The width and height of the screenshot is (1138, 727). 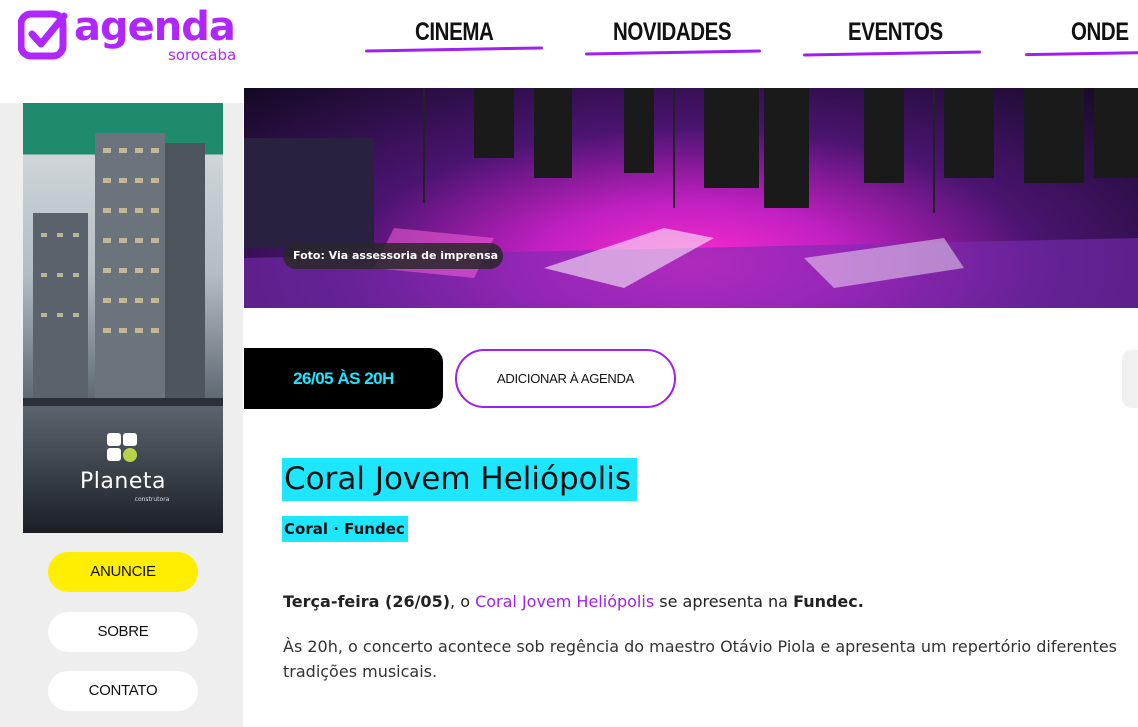 I want to click on event-weekday: Terça-feira (26/05), so click(x=367, y=601).